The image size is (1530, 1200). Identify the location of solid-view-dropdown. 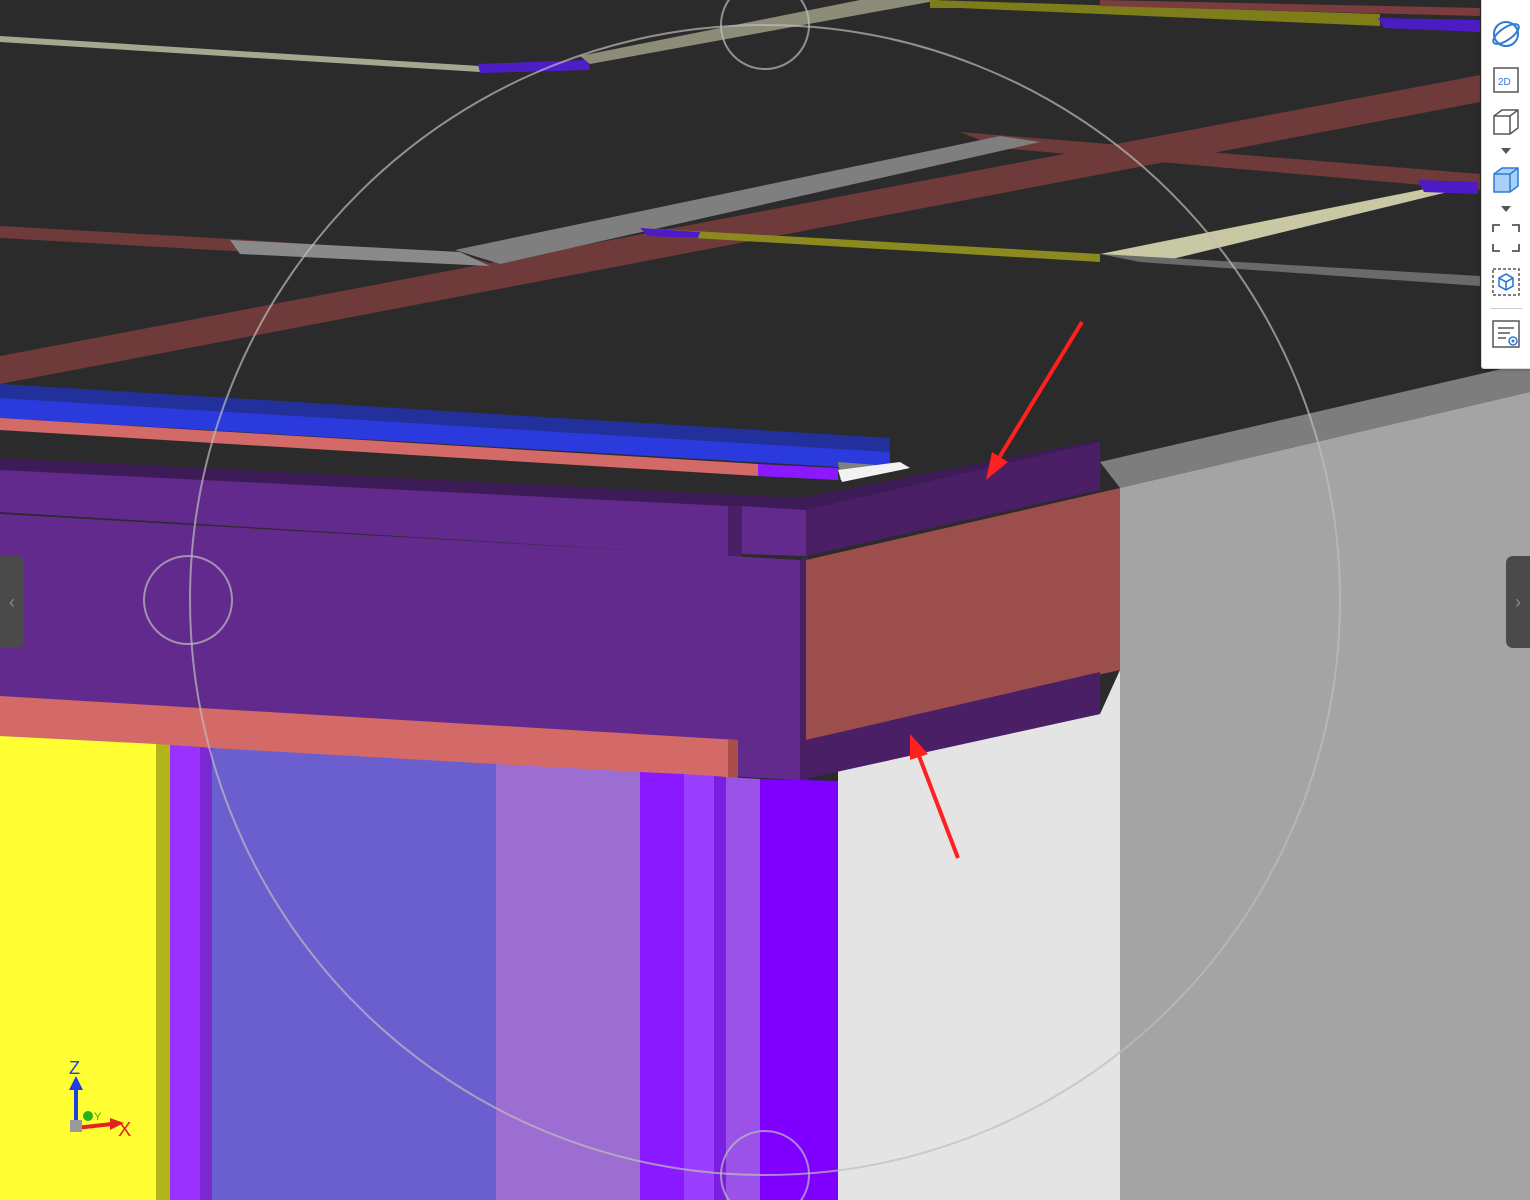
(1506, 209).